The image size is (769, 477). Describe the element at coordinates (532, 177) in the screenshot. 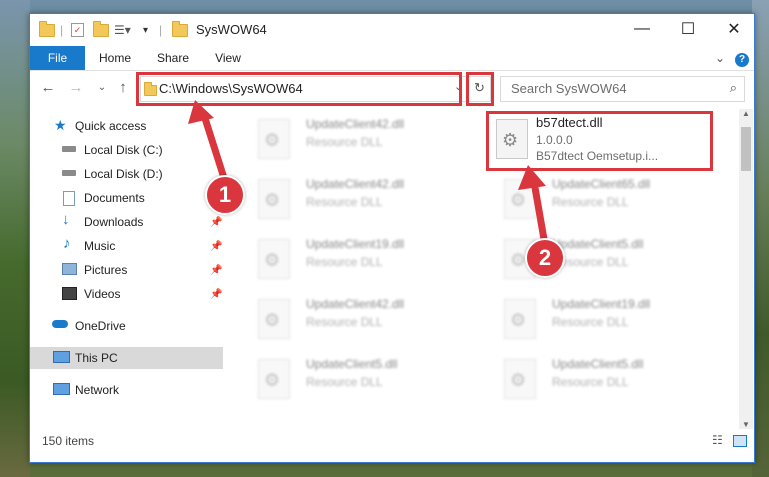

I see `arrow-2-head` at that location.